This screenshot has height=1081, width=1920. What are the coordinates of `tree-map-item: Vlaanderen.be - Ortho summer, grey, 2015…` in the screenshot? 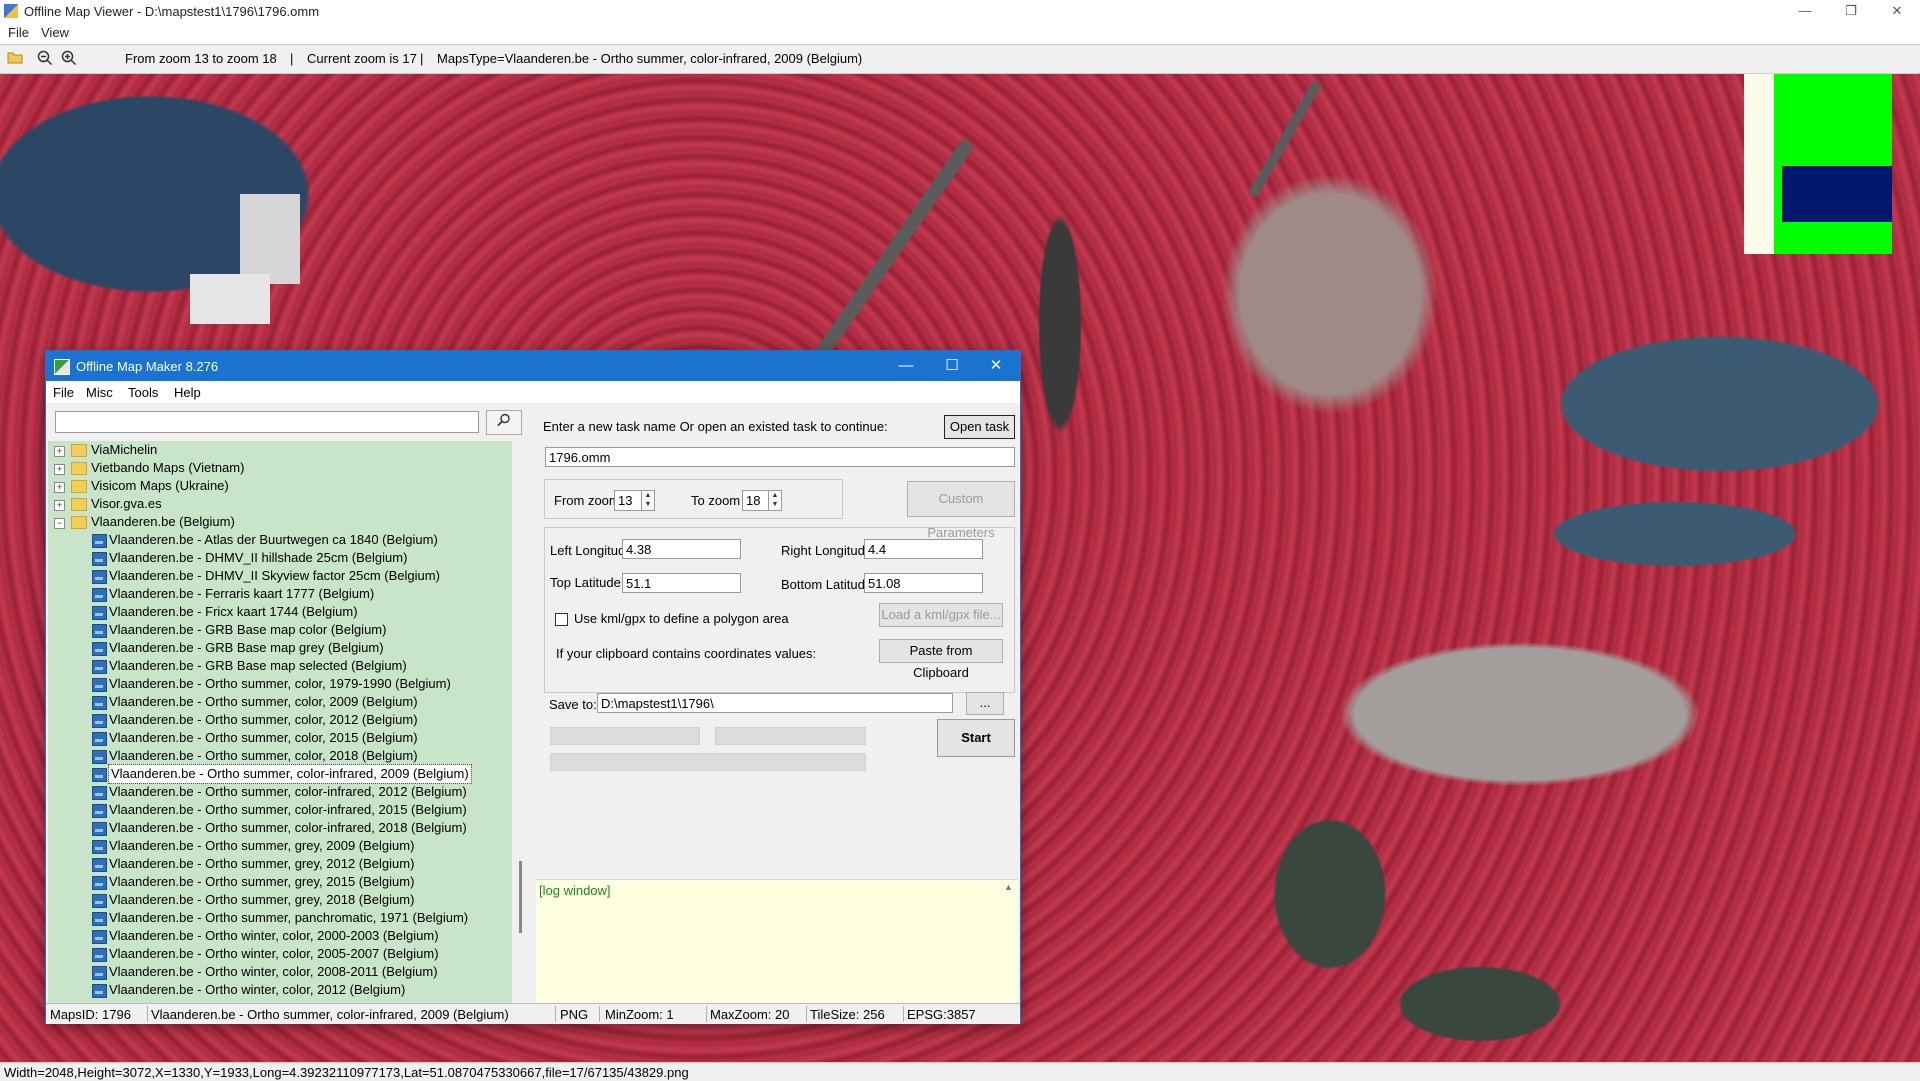 It's located at (261, 882).